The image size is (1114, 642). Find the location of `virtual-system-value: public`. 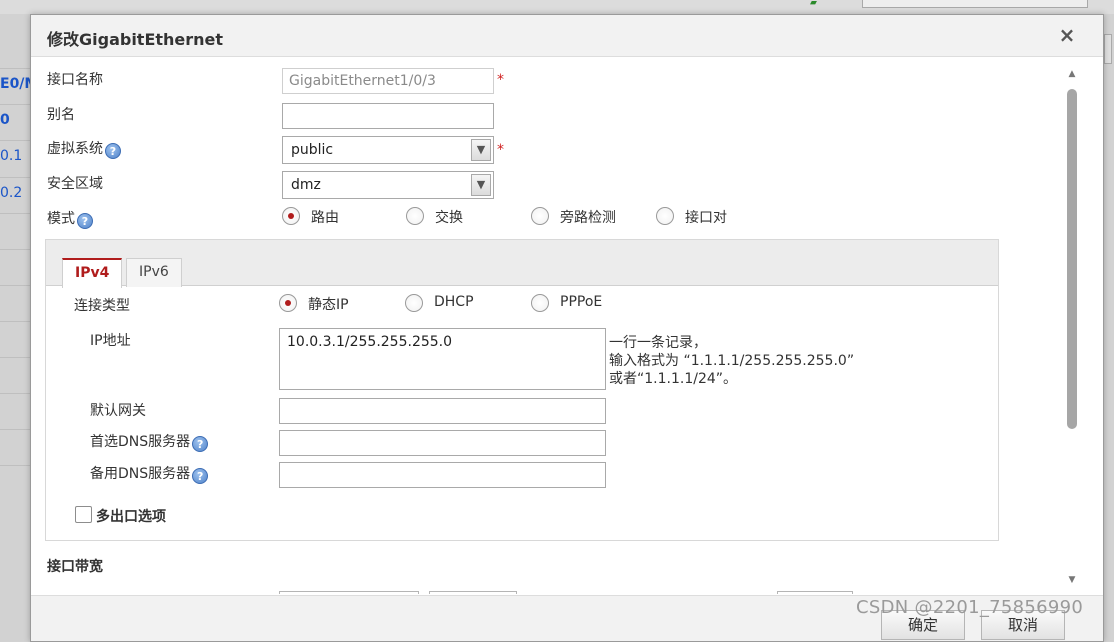

virtual-system-value: public is located at coordinates (312, 150).